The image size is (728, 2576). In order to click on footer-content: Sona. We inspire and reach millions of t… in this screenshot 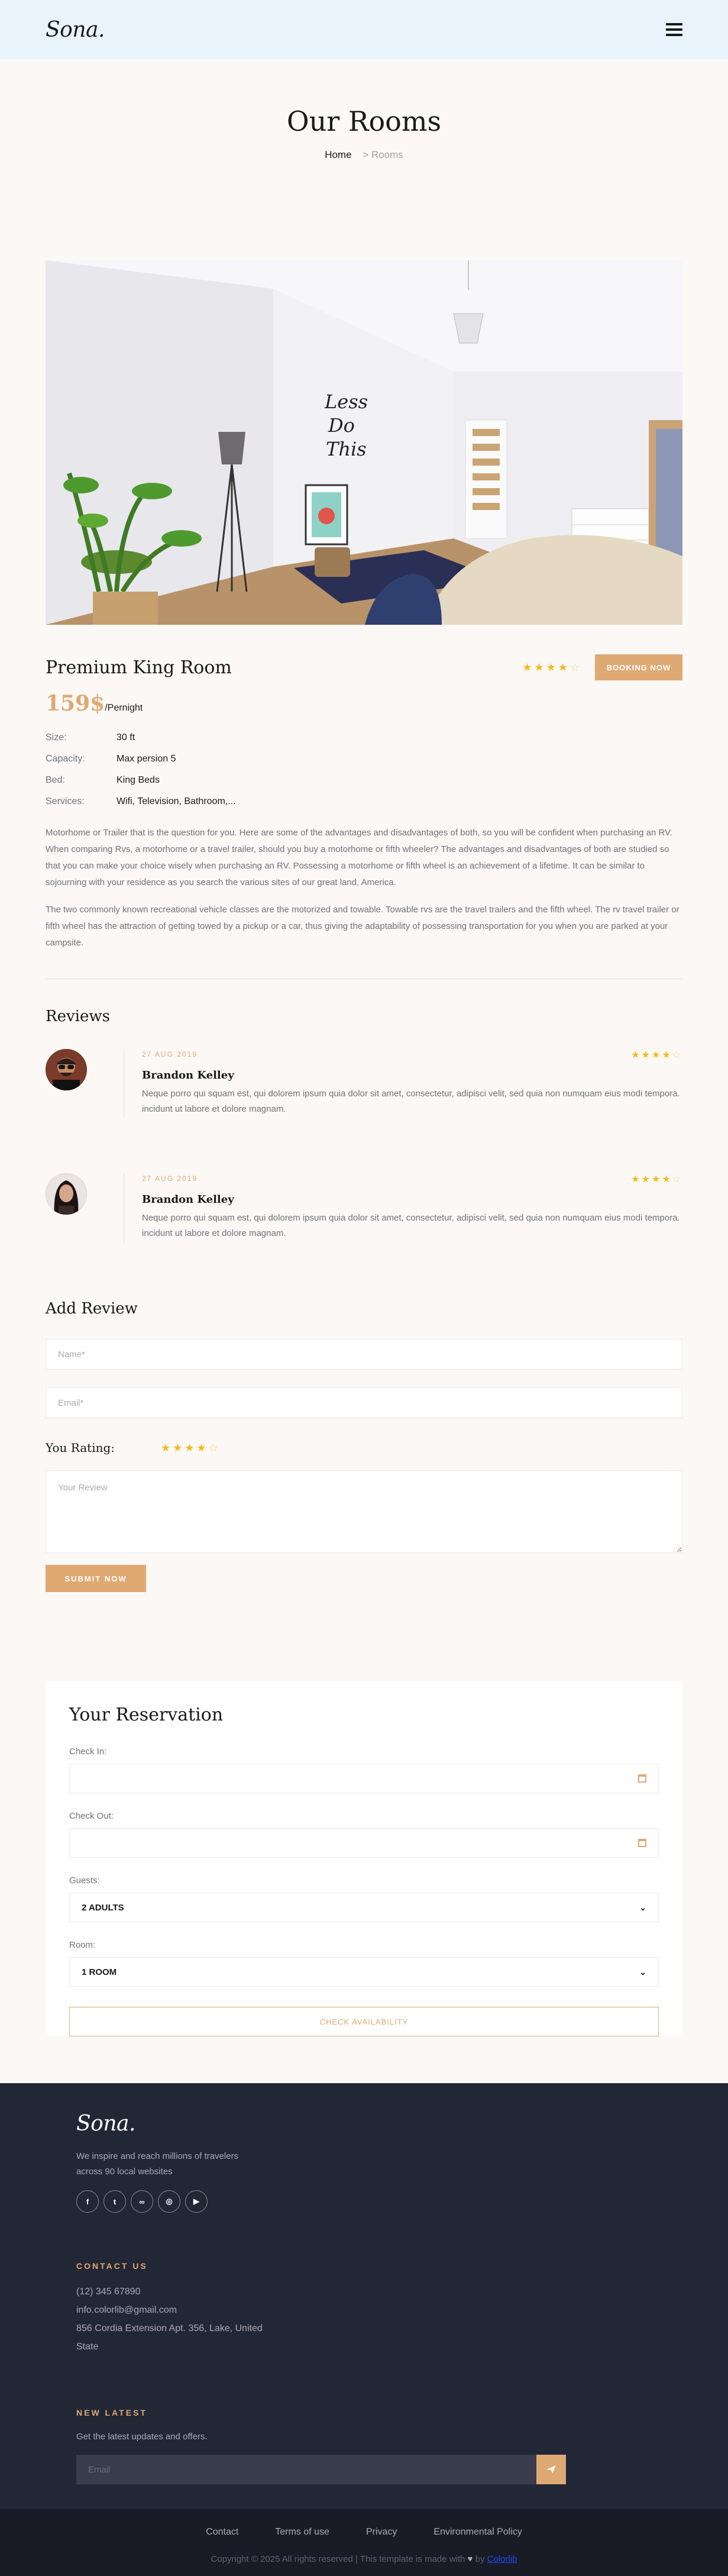, I will do `click(364, 2298)`.